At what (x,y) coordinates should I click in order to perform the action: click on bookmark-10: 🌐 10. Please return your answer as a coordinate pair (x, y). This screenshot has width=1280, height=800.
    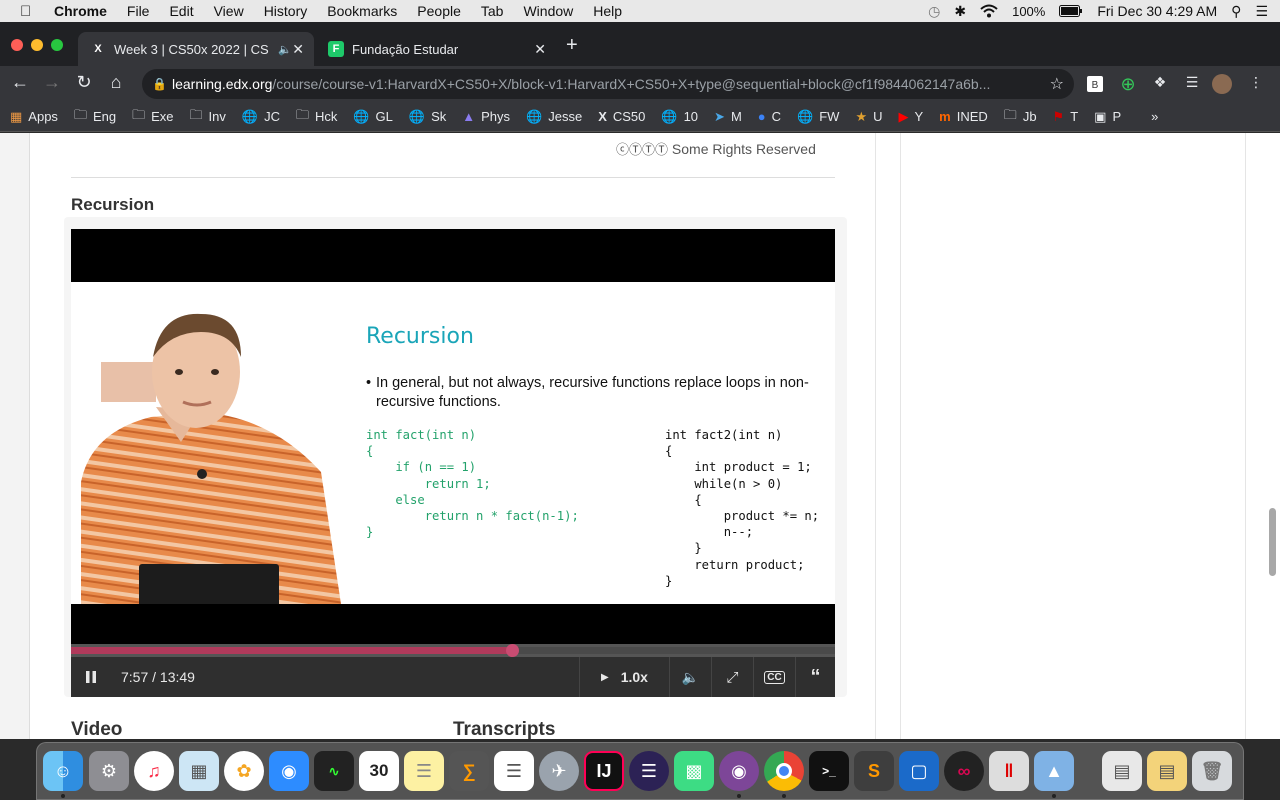
    Looking at the image, I should click on (679, 117).